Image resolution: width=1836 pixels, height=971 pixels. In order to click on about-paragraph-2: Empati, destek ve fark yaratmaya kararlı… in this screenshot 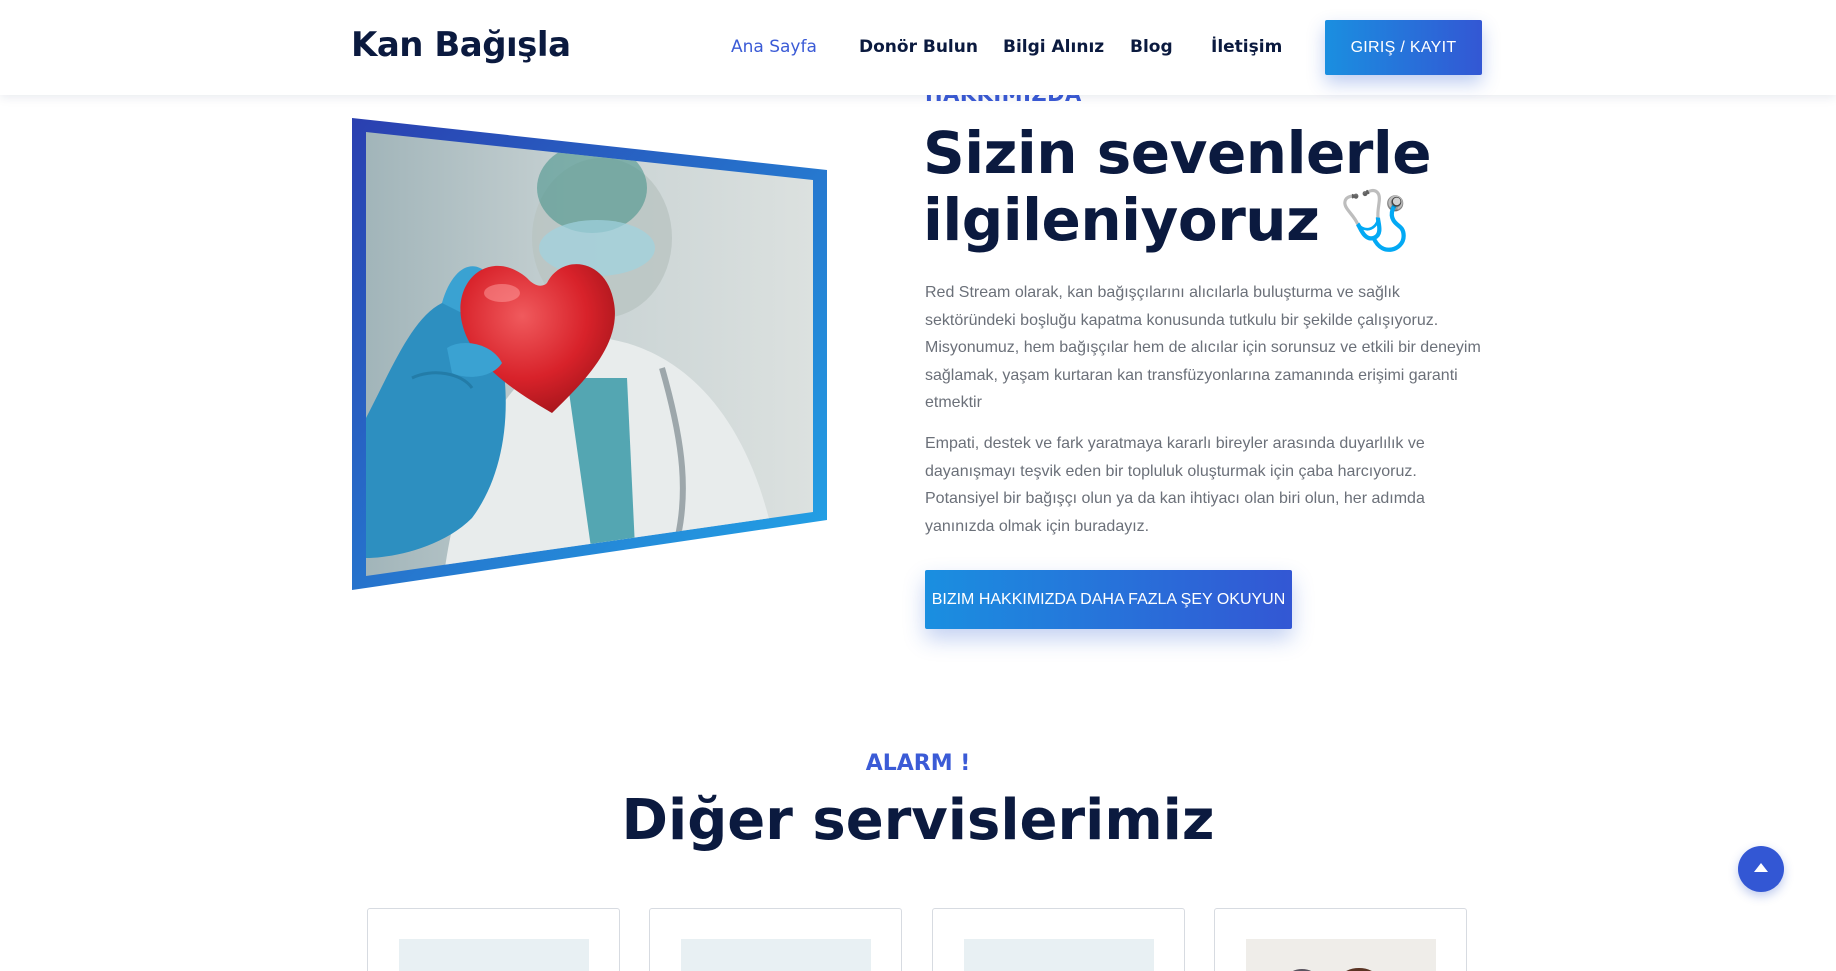, I will do `click(1175, 485)`.